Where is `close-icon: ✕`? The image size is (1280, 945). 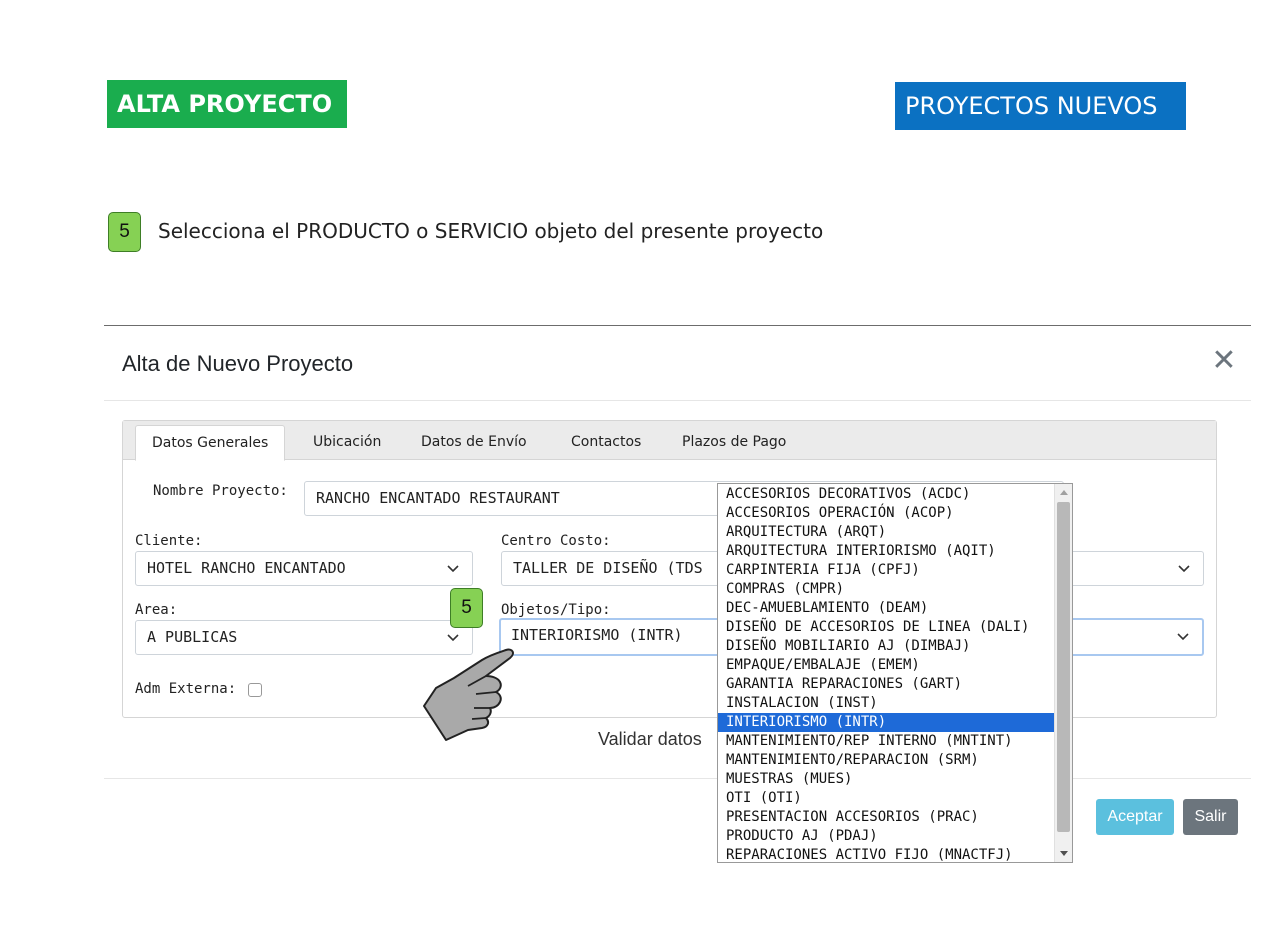
close-icon: ✕ is located at coordinates (1224, 361).